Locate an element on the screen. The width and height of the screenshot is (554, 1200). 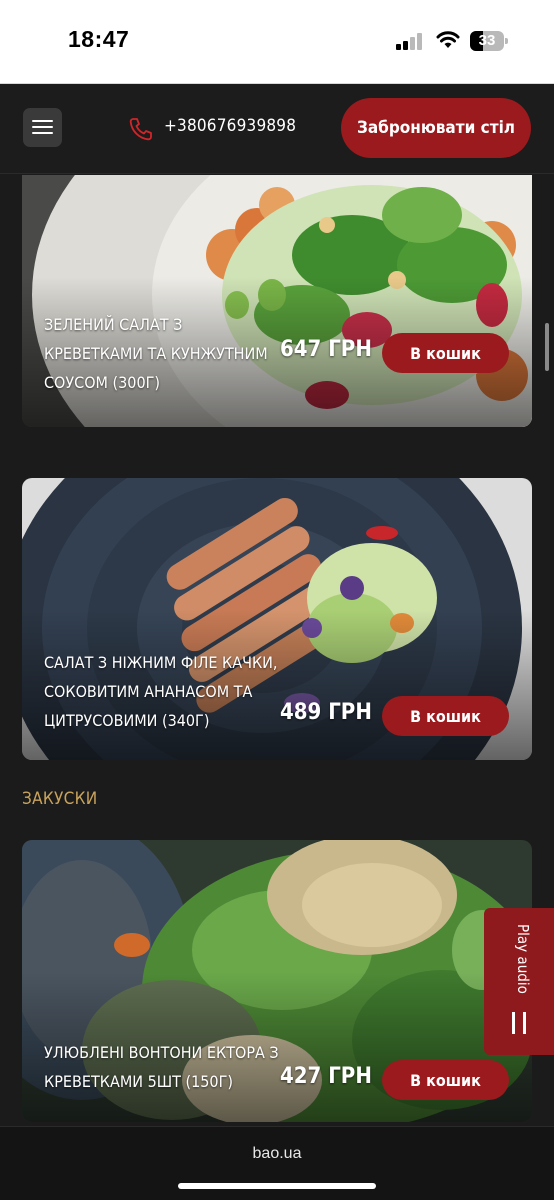
scrollbar is located at coordinates (547, 347).